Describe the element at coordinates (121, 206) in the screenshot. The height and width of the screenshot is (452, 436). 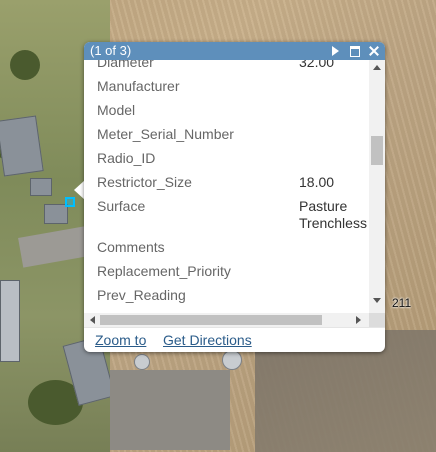
I see `field-label: Surface` at that location.